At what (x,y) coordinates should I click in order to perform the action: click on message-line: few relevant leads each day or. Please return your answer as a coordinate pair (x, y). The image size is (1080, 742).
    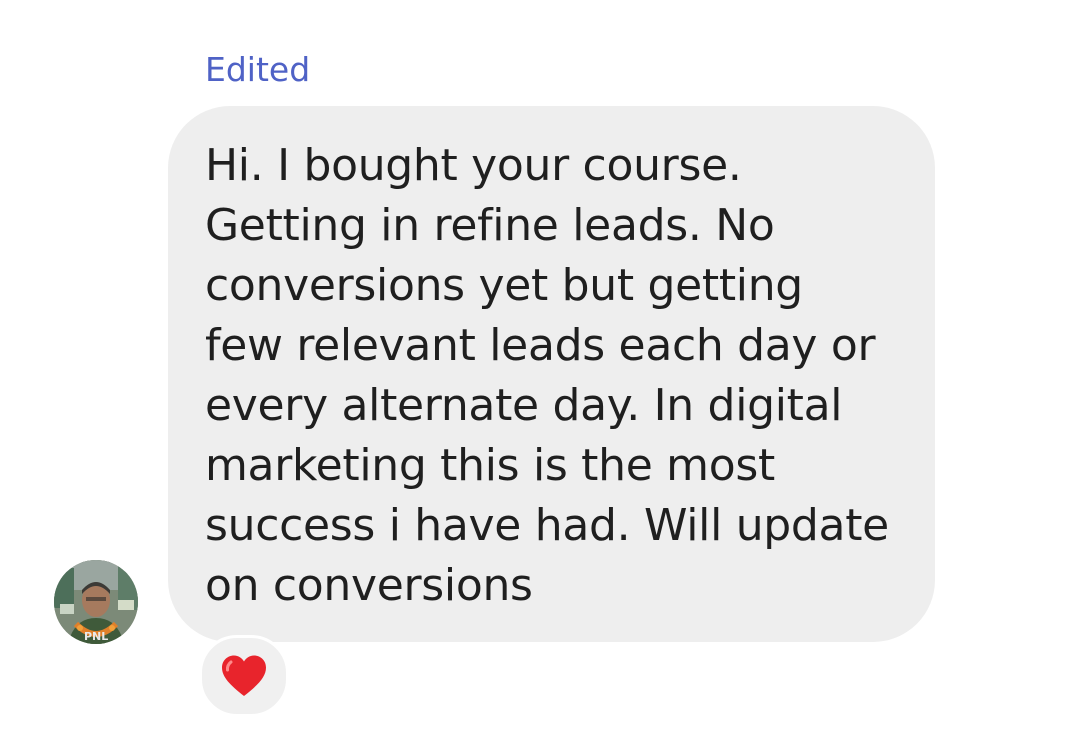
    Looking at the image, I should click on (540, 345).